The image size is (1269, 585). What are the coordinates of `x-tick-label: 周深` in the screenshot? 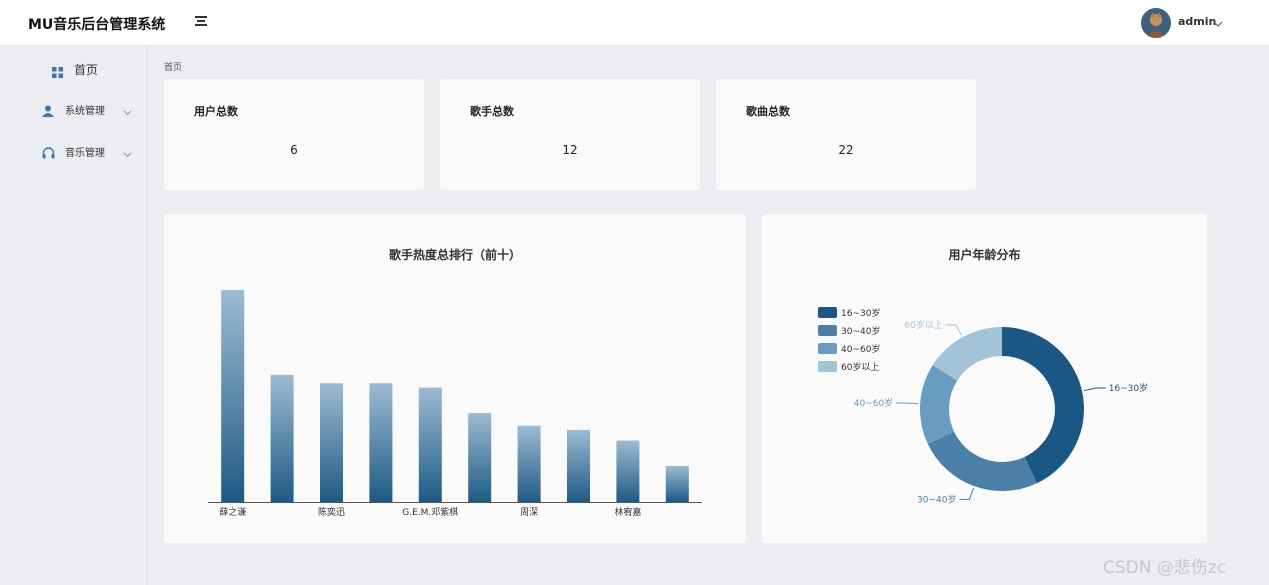 It's located at (529, 512).